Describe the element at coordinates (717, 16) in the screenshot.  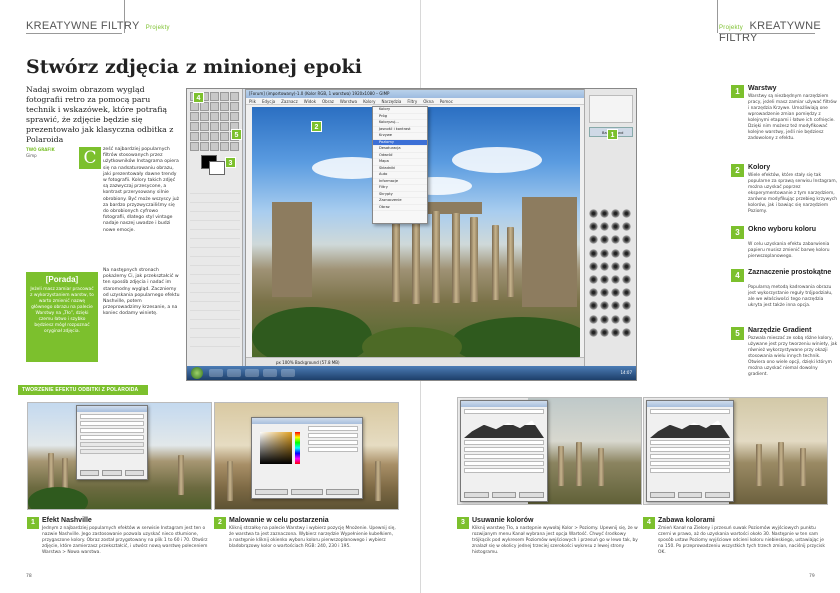
I see `header-divider-right` at that location.